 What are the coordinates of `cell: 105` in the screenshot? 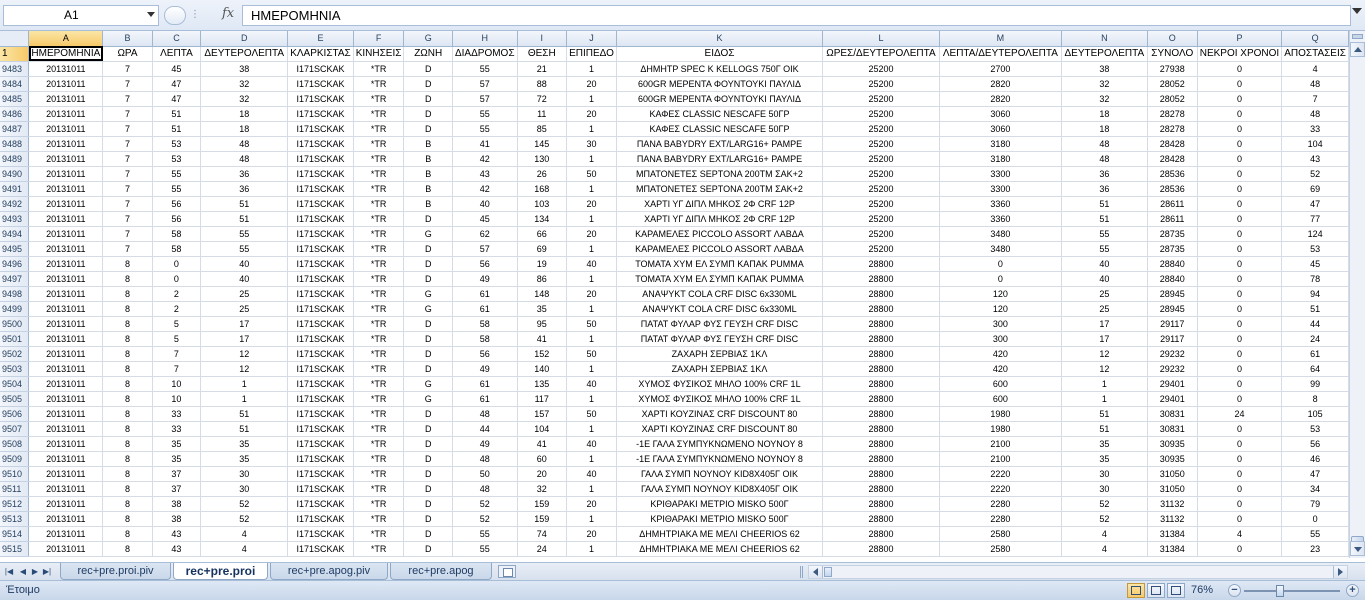 It's located at (1315, 414).